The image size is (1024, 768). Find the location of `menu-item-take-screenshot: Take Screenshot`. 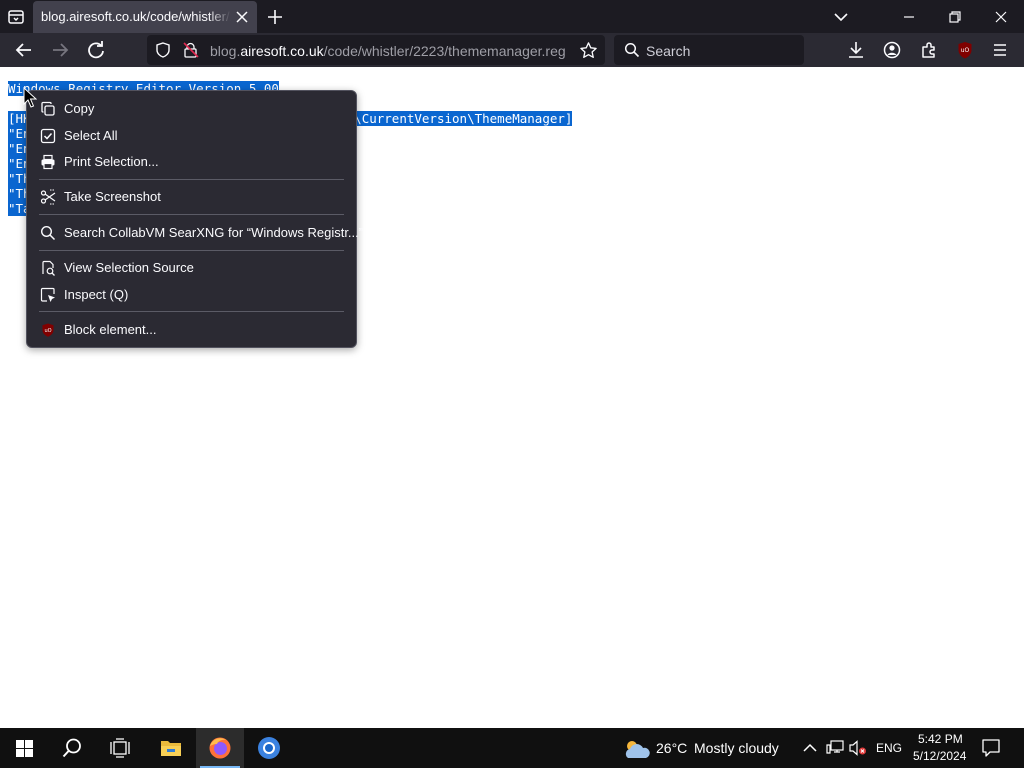

menu-item-take-screenshot: Take Screenshot is located at coordinates (191, 197).